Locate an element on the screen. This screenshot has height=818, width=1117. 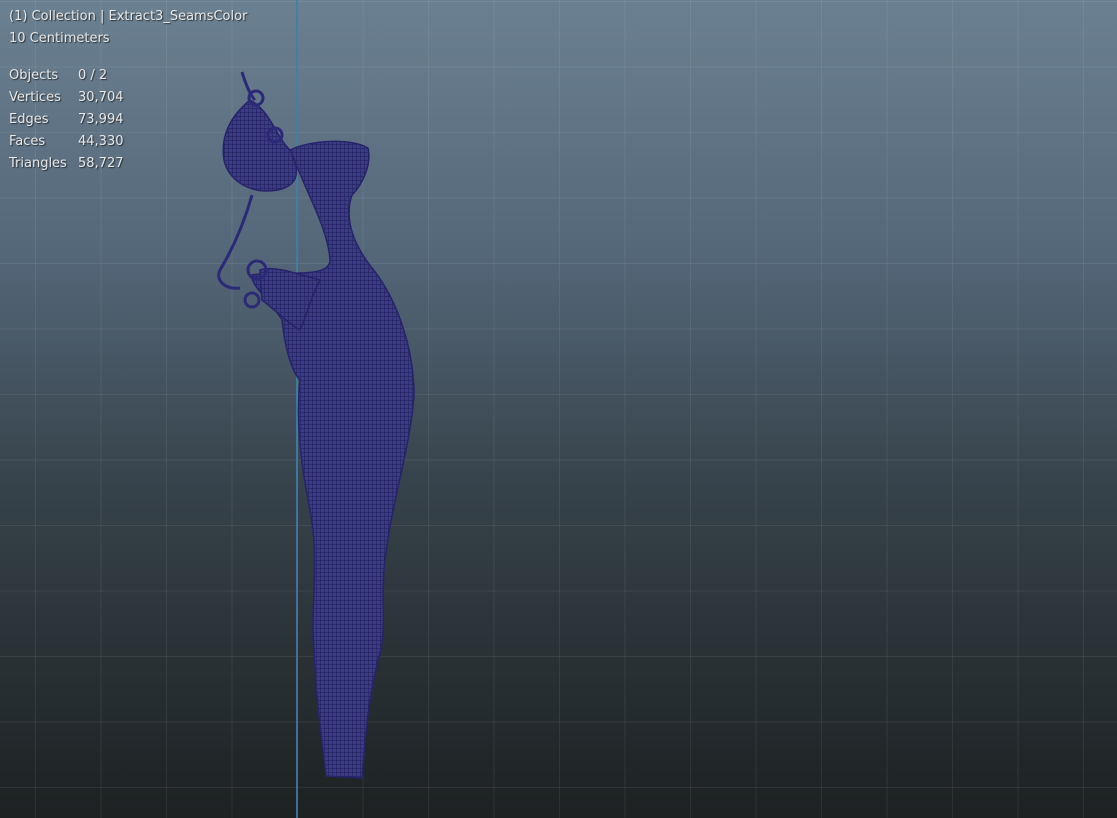
stat-label: Vertices is located at coordinates (35, 97).